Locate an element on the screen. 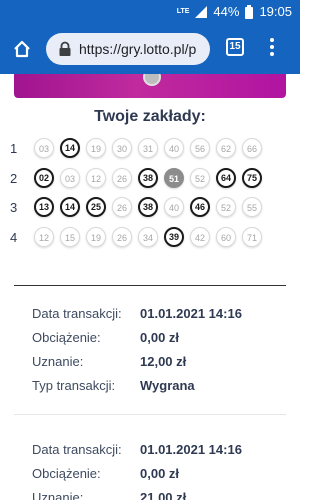 The width and height of the screenshot is (320, 500). number-ball: 31 is located at coordinates (148, 148).